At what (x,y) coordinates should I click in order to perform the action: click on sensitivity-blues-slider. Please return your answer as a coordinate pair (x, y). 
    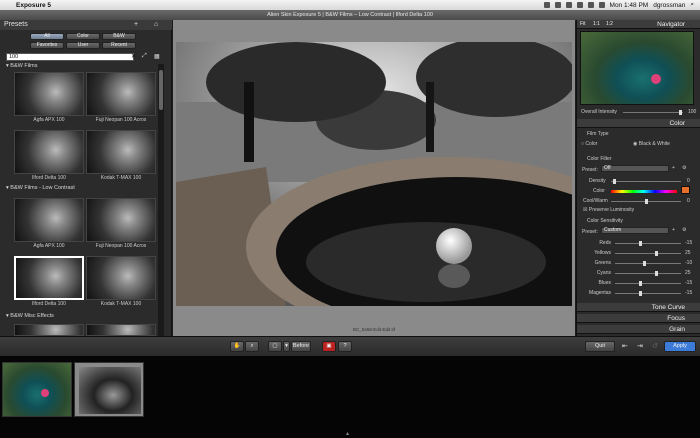
    Looking at the image, I should click on (648, 283).